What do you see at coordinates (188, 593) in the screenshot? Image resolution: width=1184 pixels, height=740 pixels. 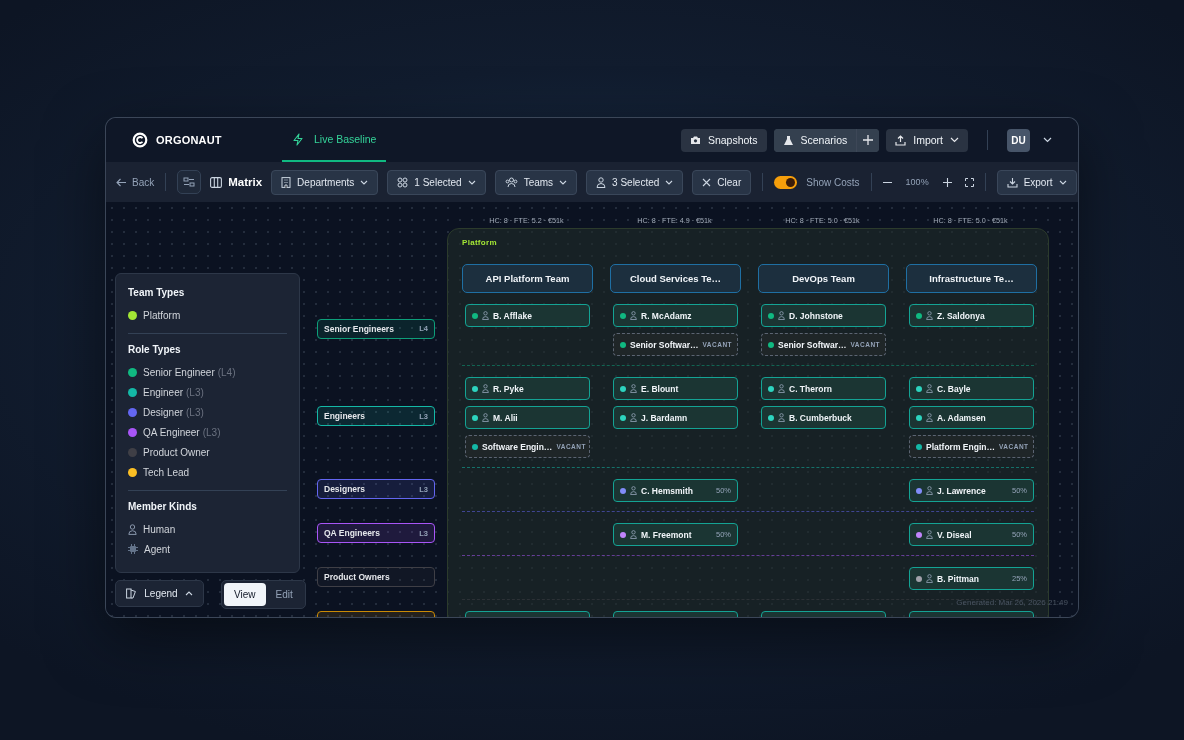 I see `caret-up-icon` at bounding box center [188, 593].